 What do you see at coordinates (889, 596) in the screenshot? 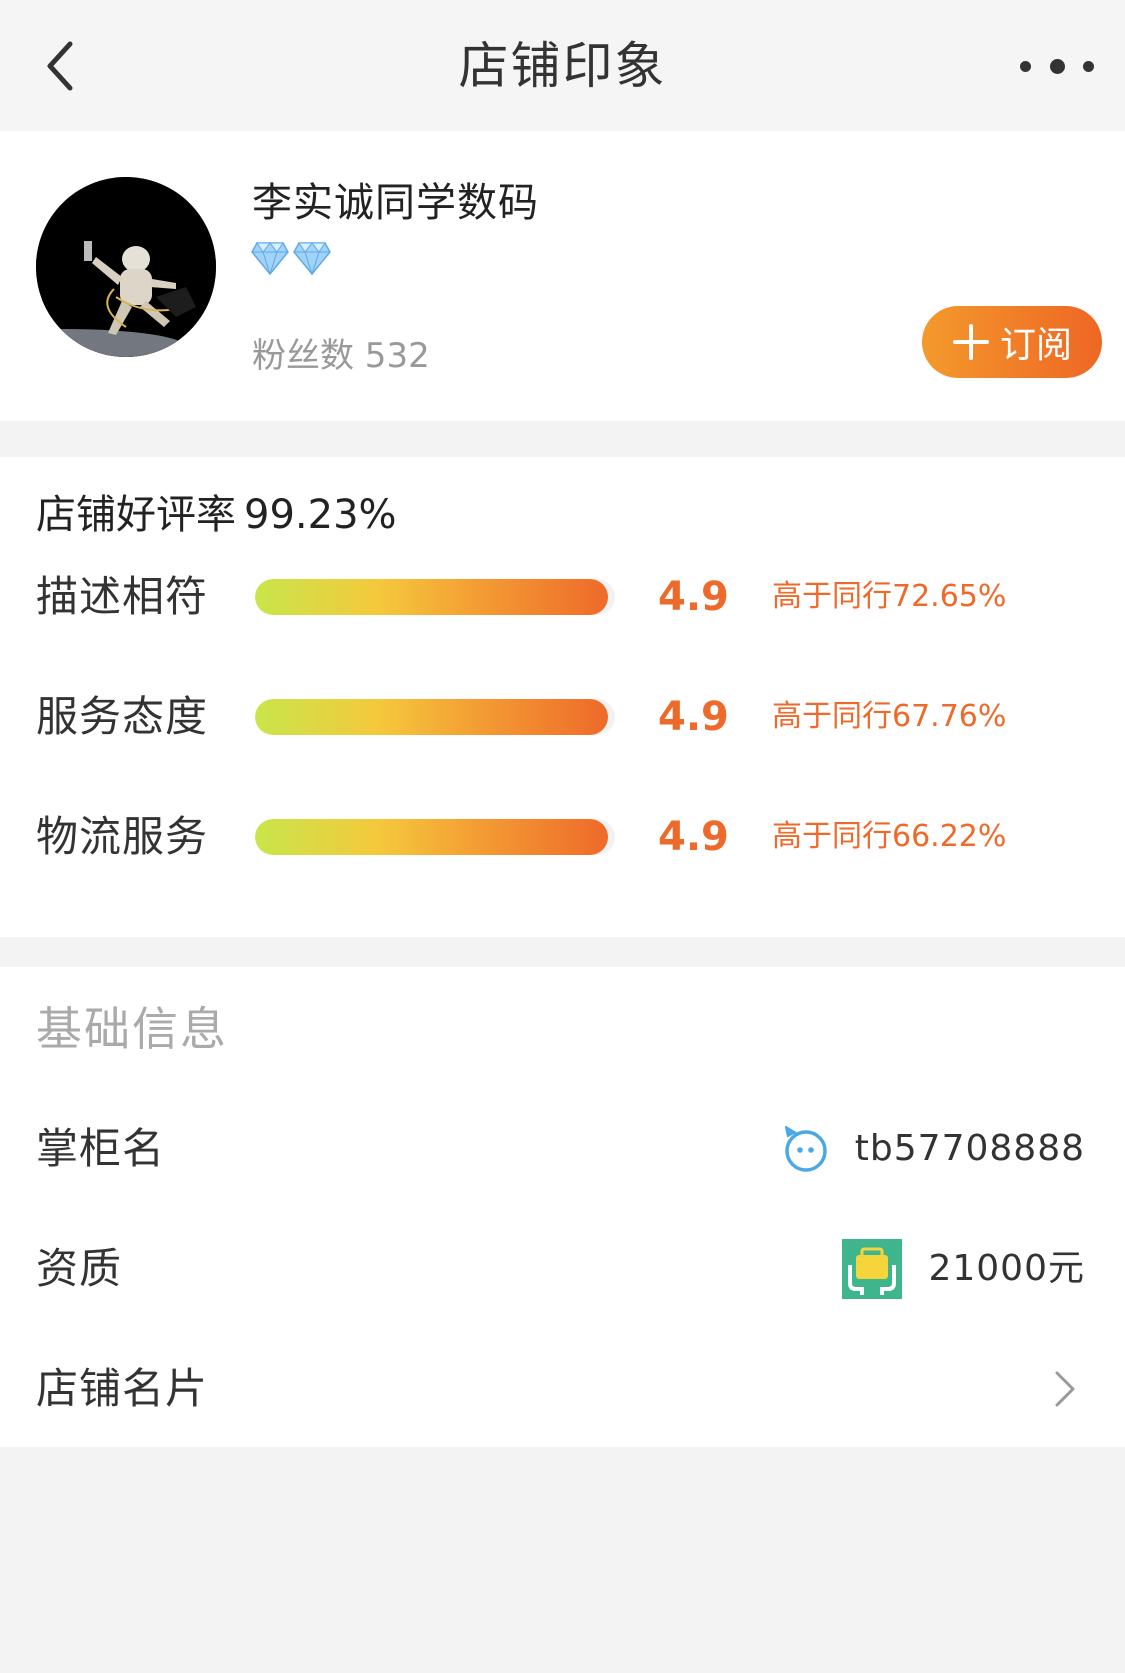
I see `metric-compare: 高于同行72.65%` at bounding box center [889, 596].